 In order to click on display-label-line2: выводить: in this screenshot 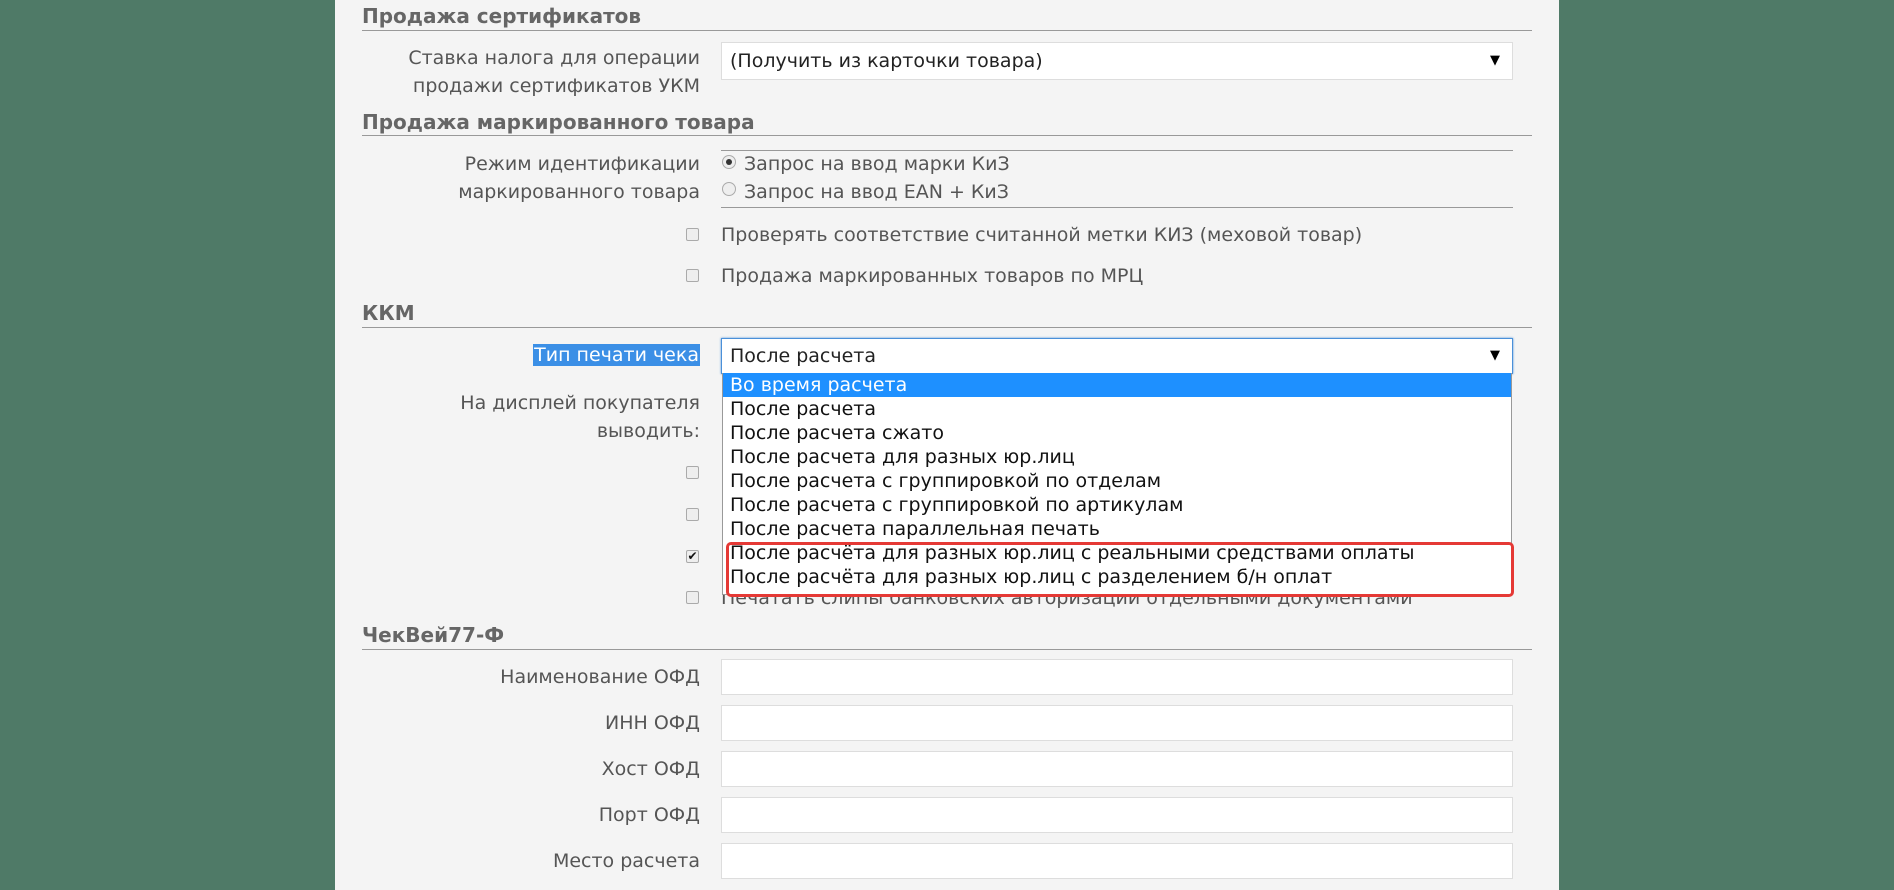, I will do `click(648, 431)`.